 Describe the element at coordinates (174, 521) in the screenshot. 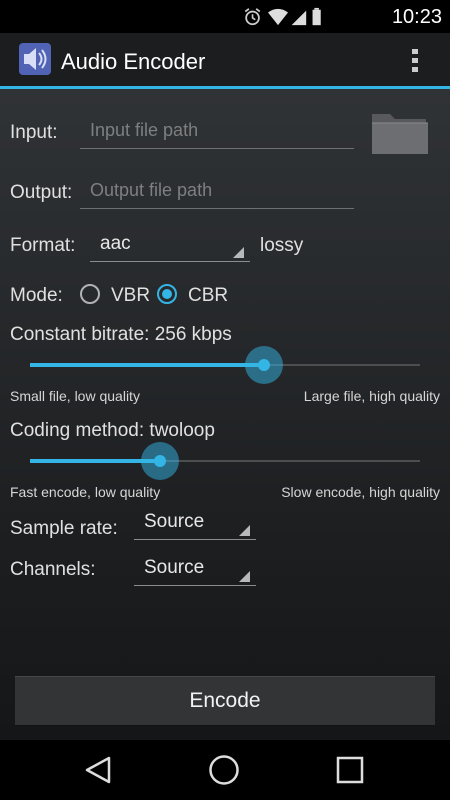

I see `sample-rate-value: Source` at that location.